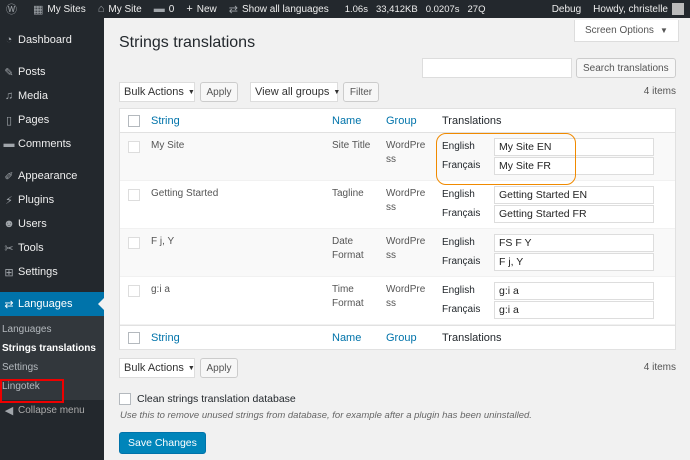 This screenshot has height=460, width=690. Describe the element at coordinates (219, 368) in the screenshot. I see `apply-button-bottom: Apply` at that location.